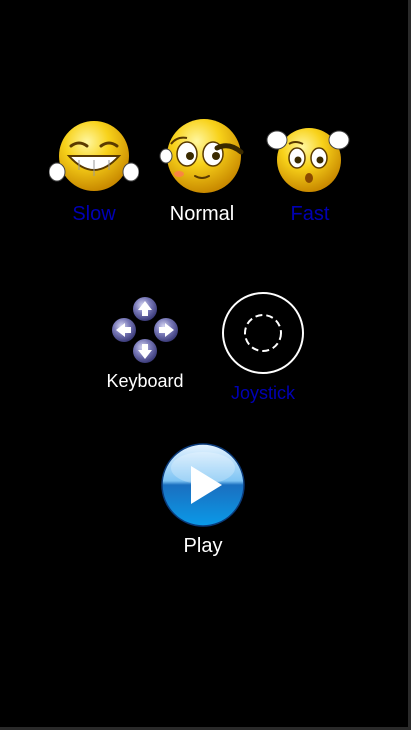 The width and height of the screenshot is (411, 730). Describe the element at coordinates (145, 381) in the screenshot. I see `control-label-keyboard: Keyboard` at that location.